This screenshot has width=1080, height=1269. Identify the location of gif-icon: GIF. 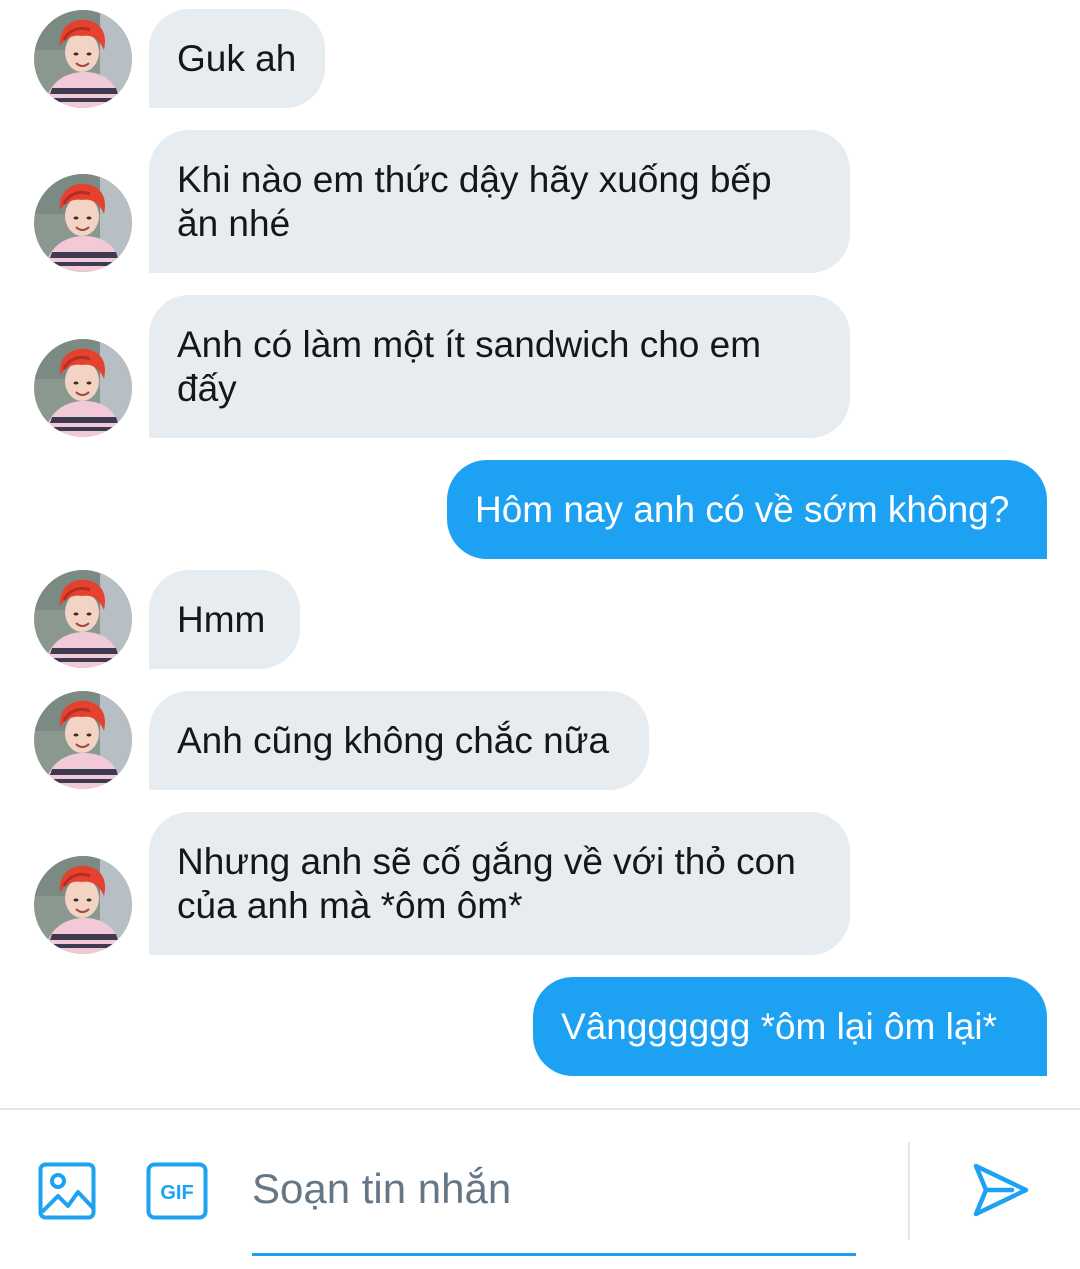
(177, 1191).